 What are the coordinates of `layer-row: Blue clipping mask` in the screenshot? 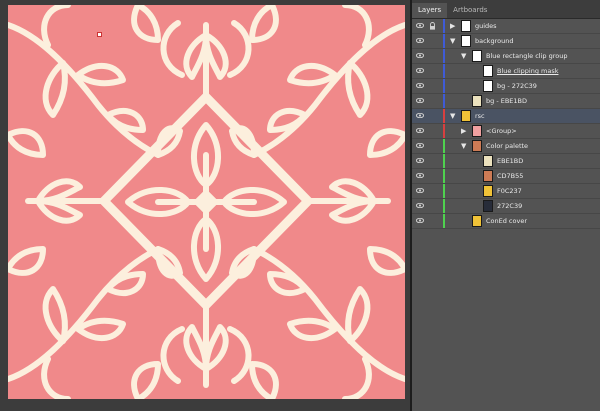 It's located at (506, 71).